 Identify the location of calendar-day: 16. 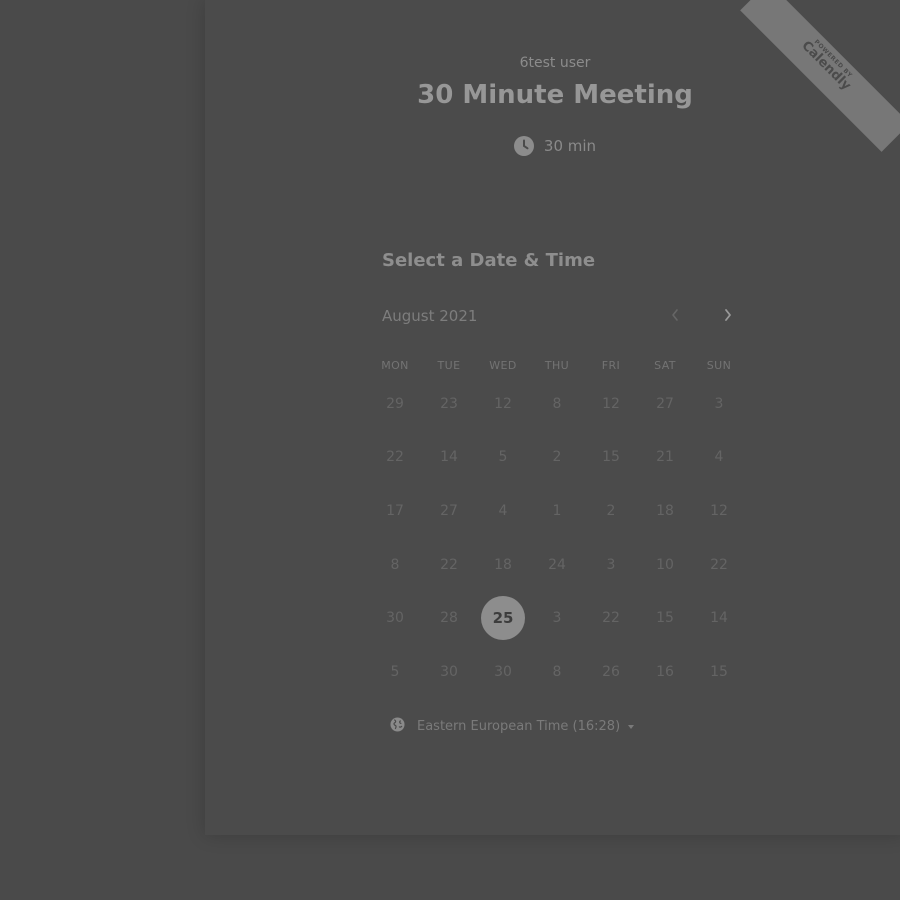
(665, 671).